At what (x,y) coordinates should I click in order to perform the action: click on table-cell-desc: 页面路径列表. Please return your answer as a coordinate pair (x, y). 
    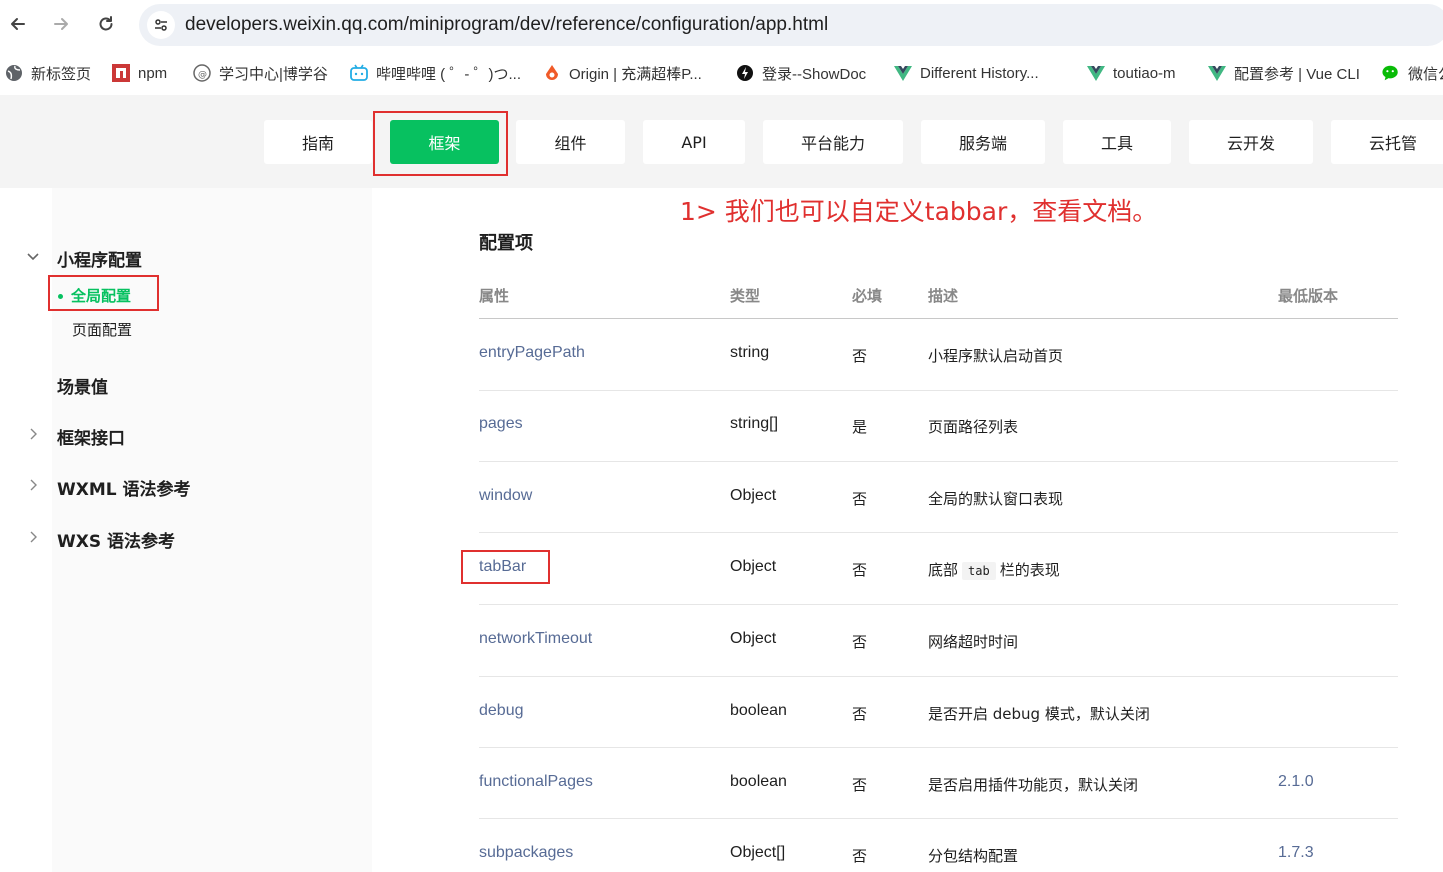
    Looking at the image, I should click on (973, 427).